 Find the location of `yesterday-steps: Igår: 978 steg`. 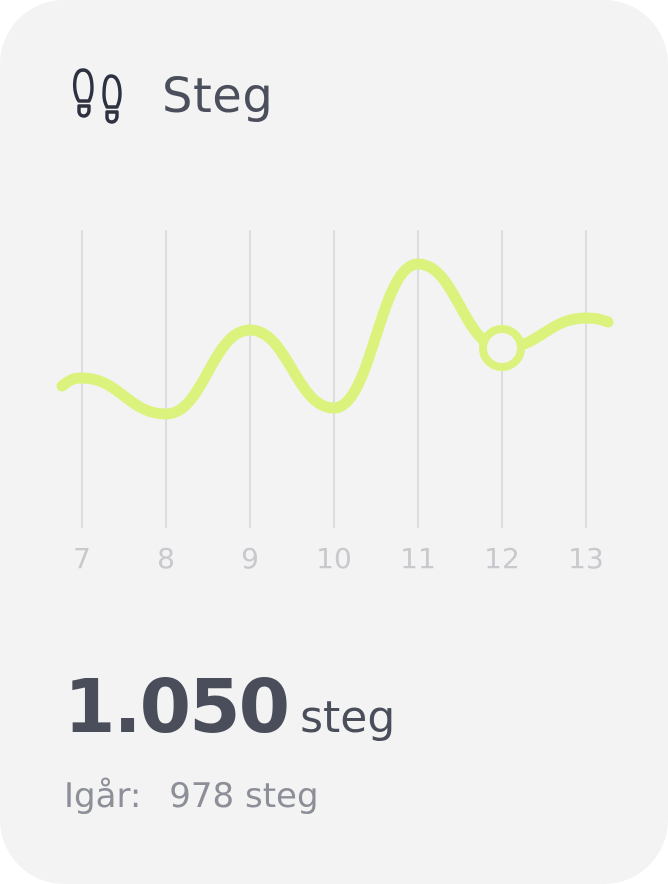

yesterday-steps: Igår: 978 steg is located at coordinates (191, 796).